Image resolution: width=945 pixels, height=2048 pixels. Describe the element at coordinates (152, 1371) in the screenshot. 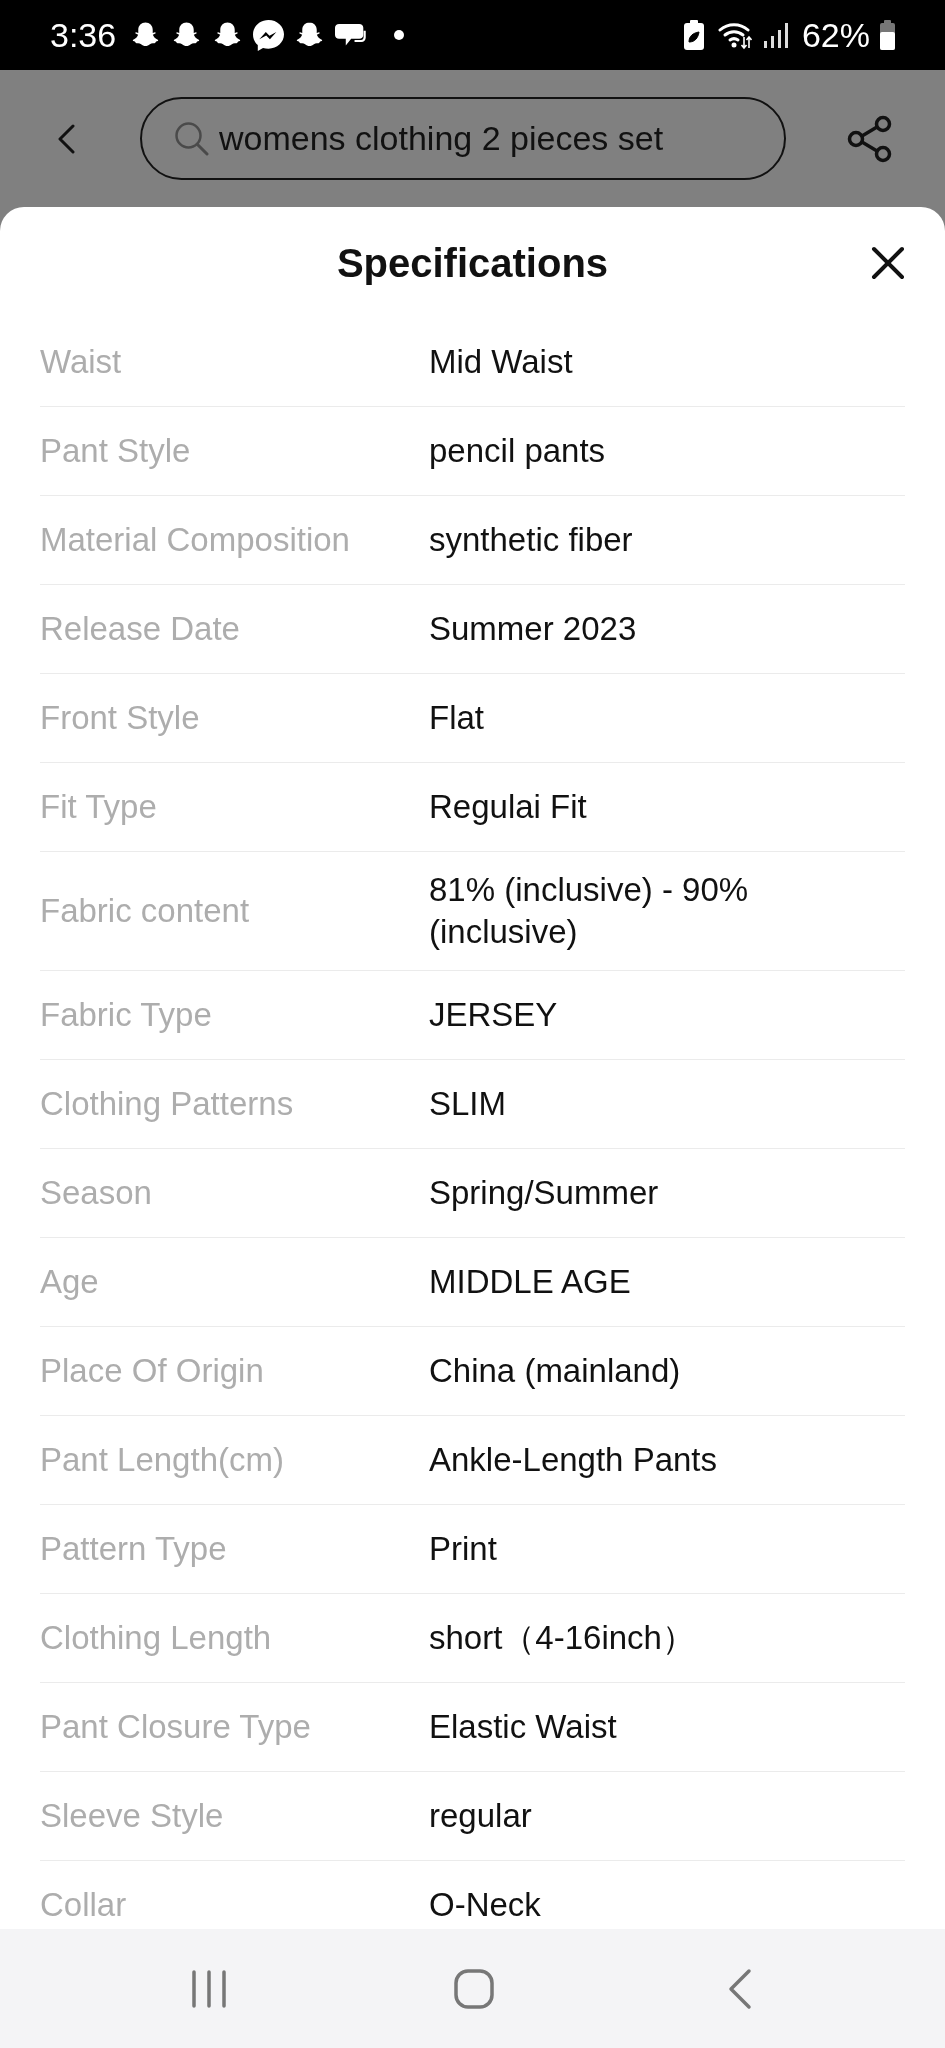

I see `spec-label: Place Of Origin` at that location.